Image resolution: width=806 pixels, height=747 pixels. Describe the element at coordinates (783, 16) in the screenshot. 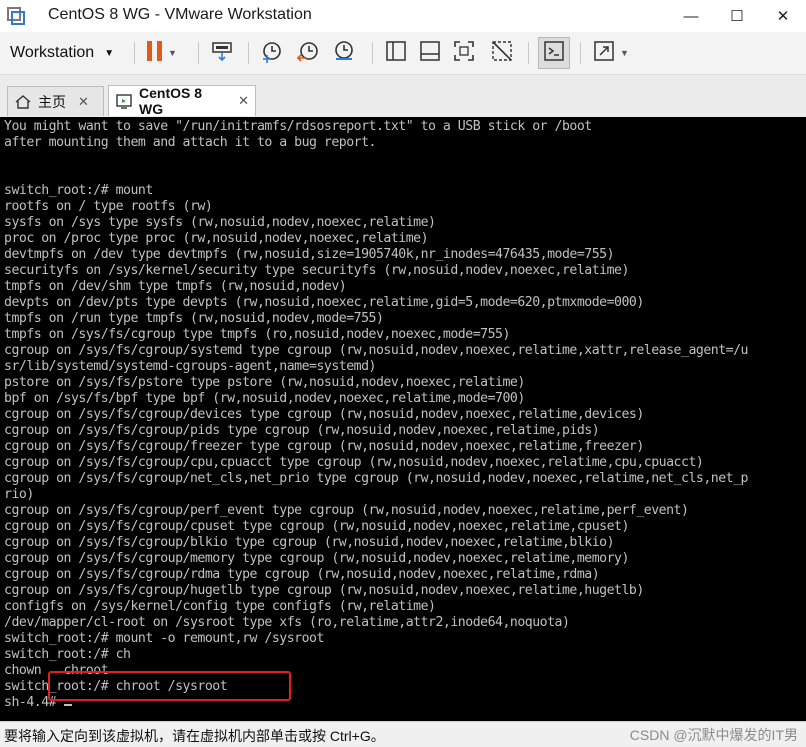

I see `close-button: ✕` at that location.